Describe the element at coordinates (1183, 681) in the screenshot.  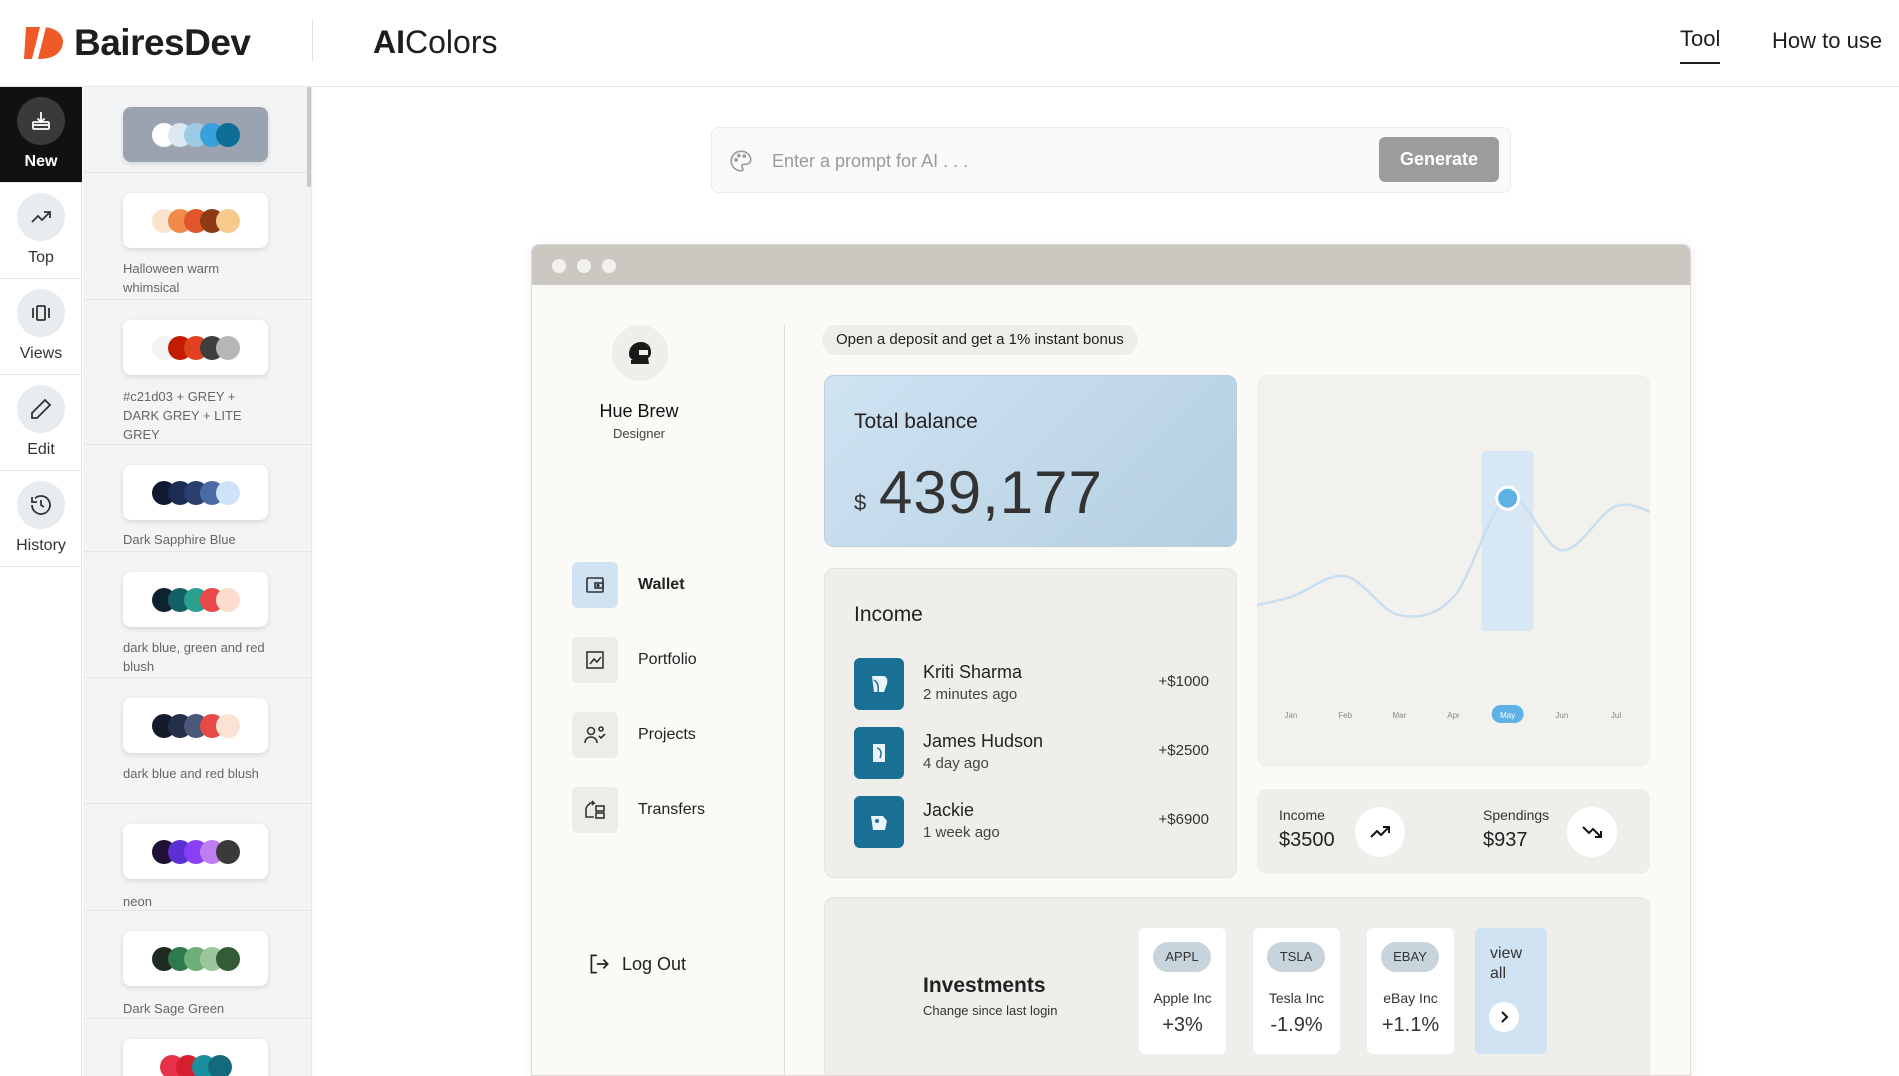
I see `income-amount: +$1000` at that location.